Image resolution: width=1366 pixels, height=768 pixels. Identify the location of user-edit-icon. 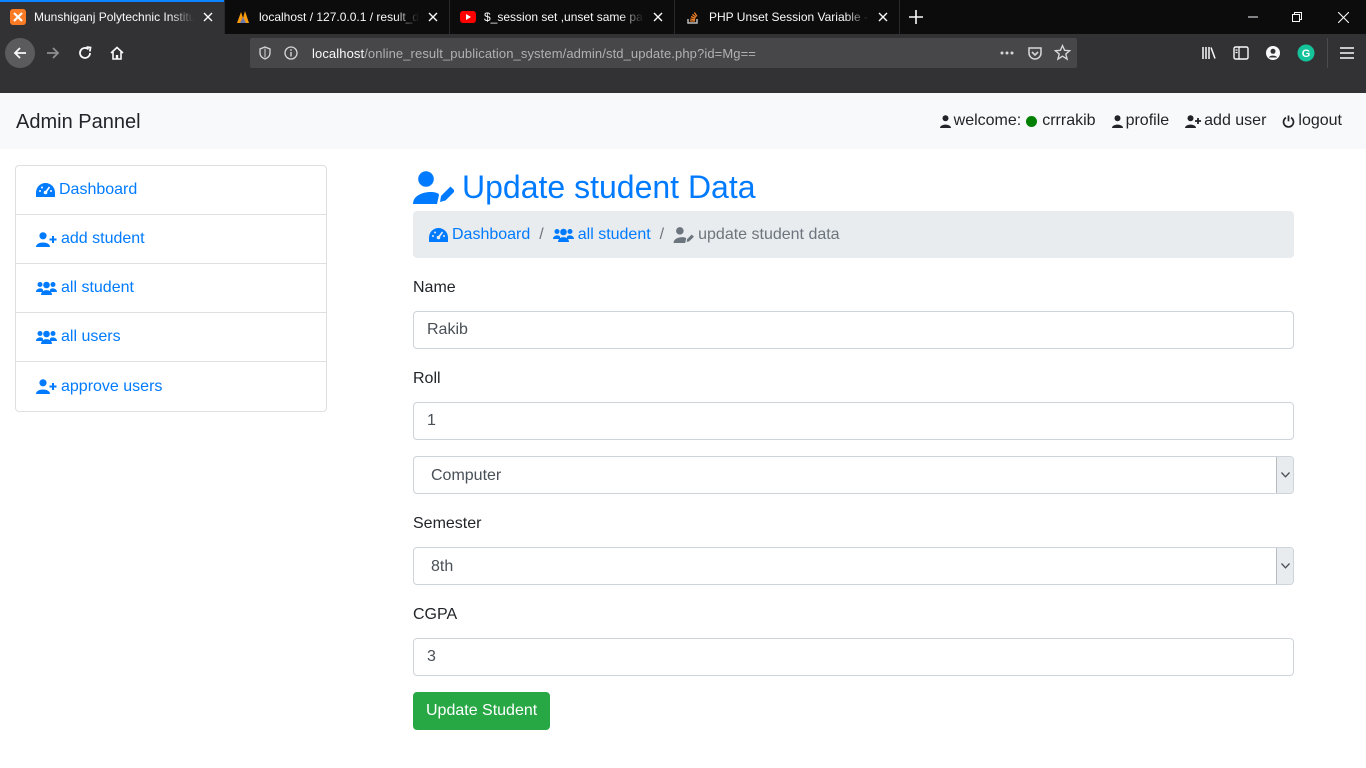
(684, 234).